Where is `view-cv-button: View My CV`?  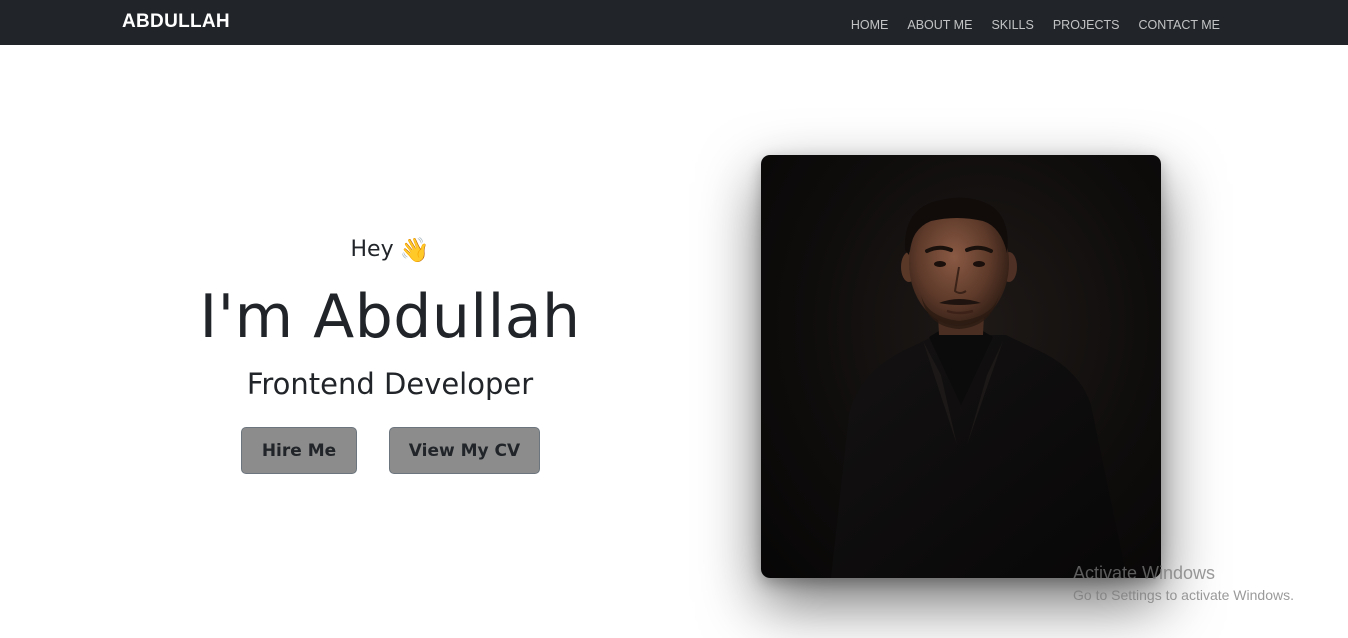 view-cv-button: View My CV is located at coordinates (464, 450).